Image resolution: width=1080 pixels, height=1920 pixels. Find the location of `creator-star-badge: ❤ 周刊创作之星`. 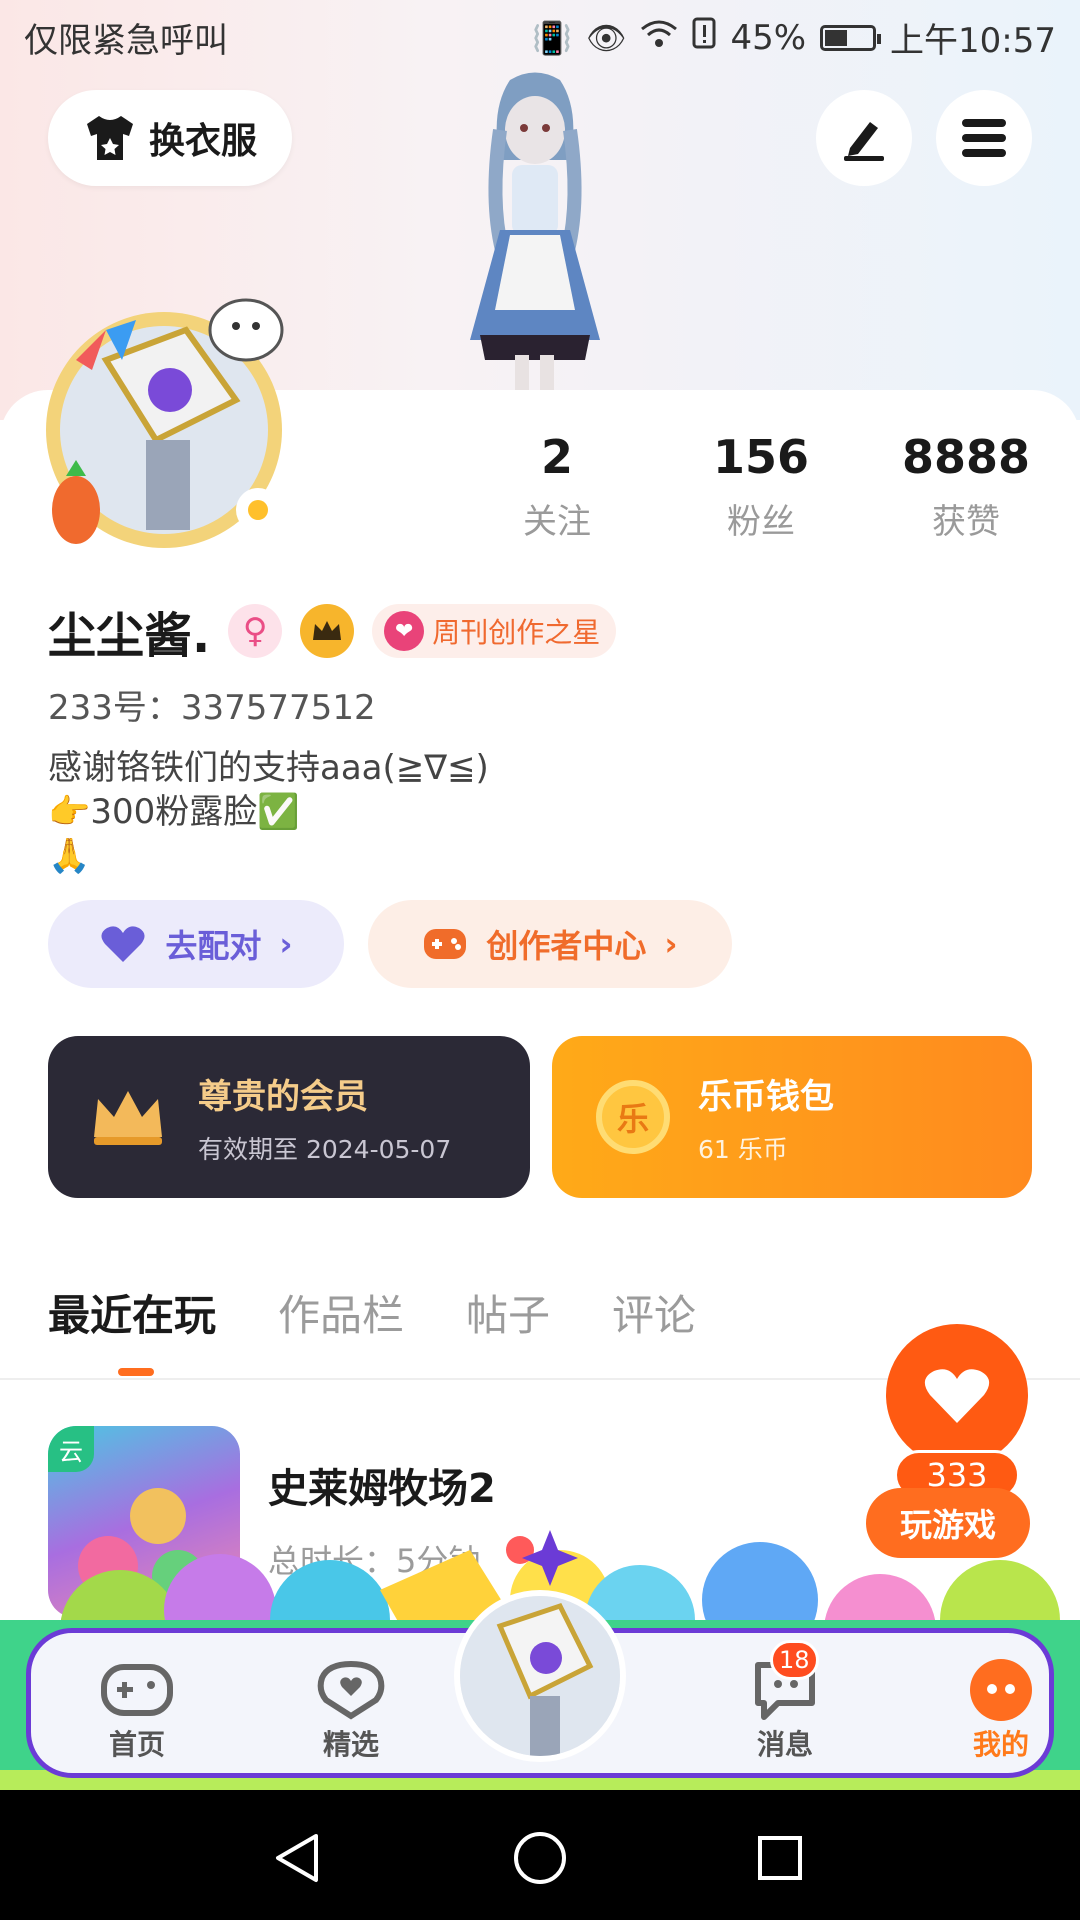

creator-star-badge: ❤ 周刊创作之星 is located at coordinates (494, 631).